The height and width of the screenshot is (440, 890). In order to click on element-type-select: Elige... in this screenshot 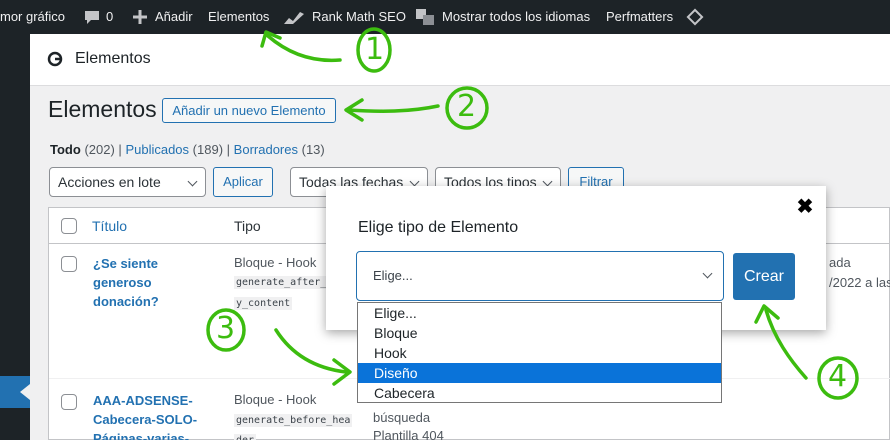, I will do `click(540, 276)`.